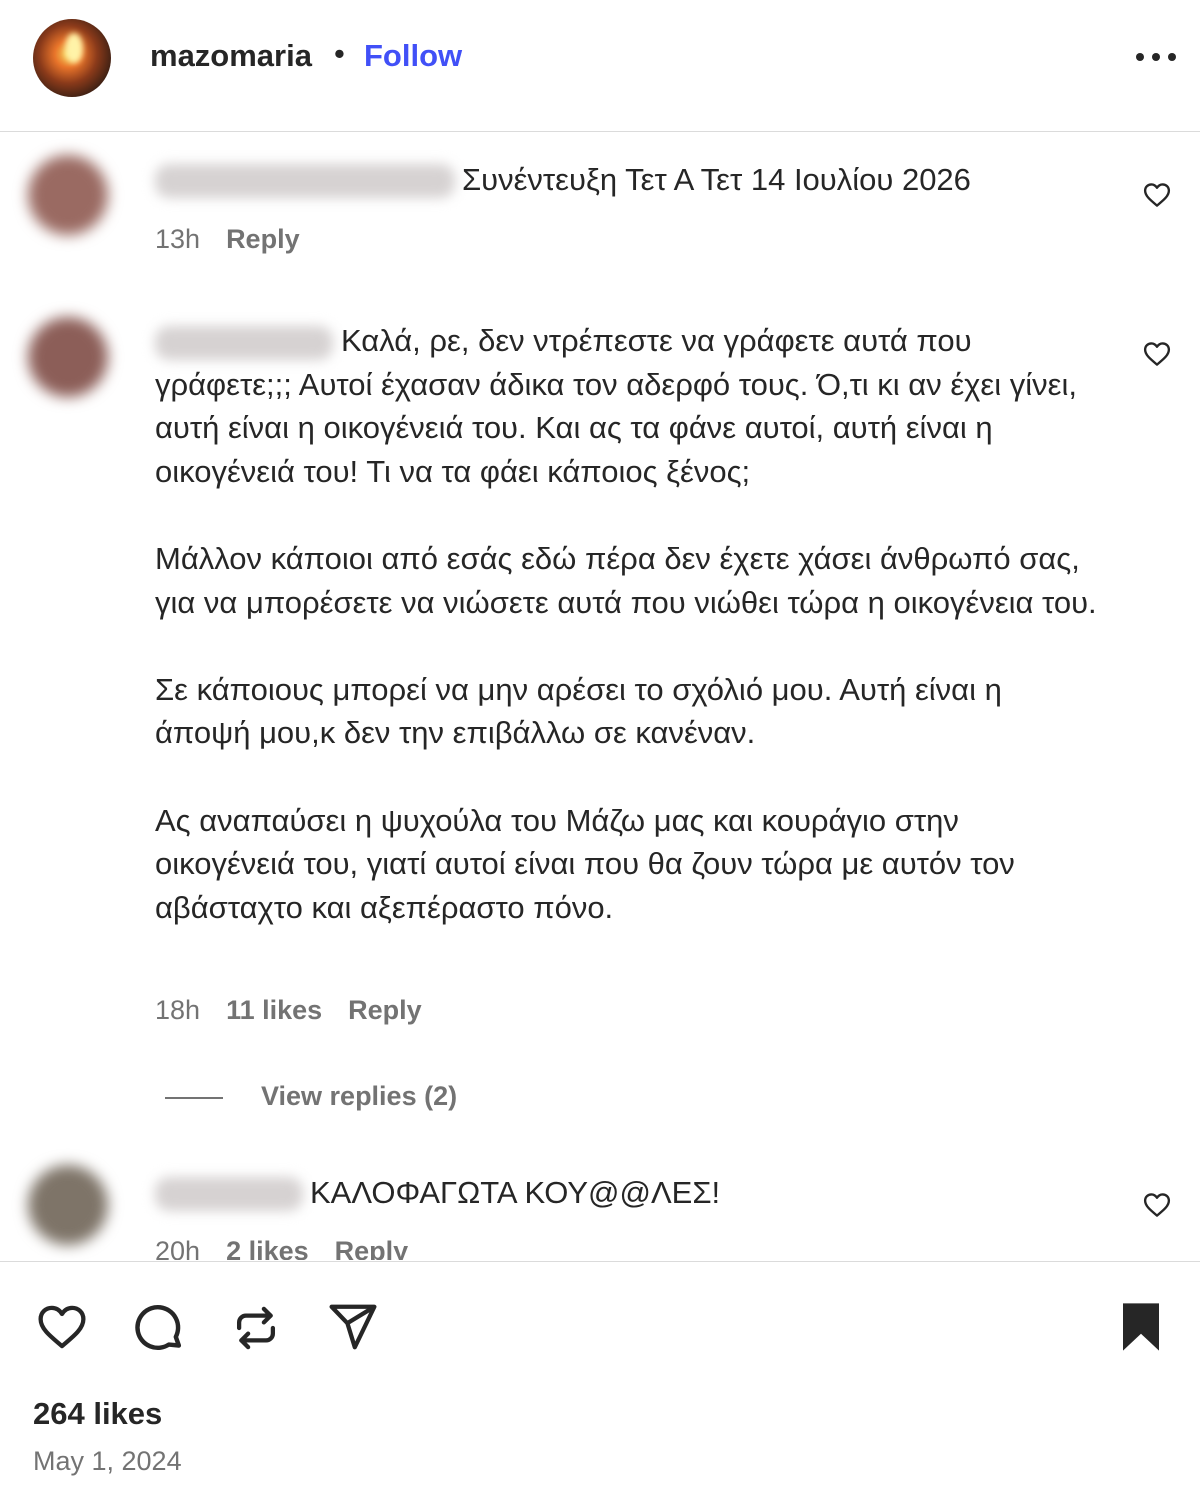 This screenshot has width=1200, height=1495. What do you see at coordinates (74, 48) in the screenshot?
I see `fire-image` at bounding box center [74, 48].